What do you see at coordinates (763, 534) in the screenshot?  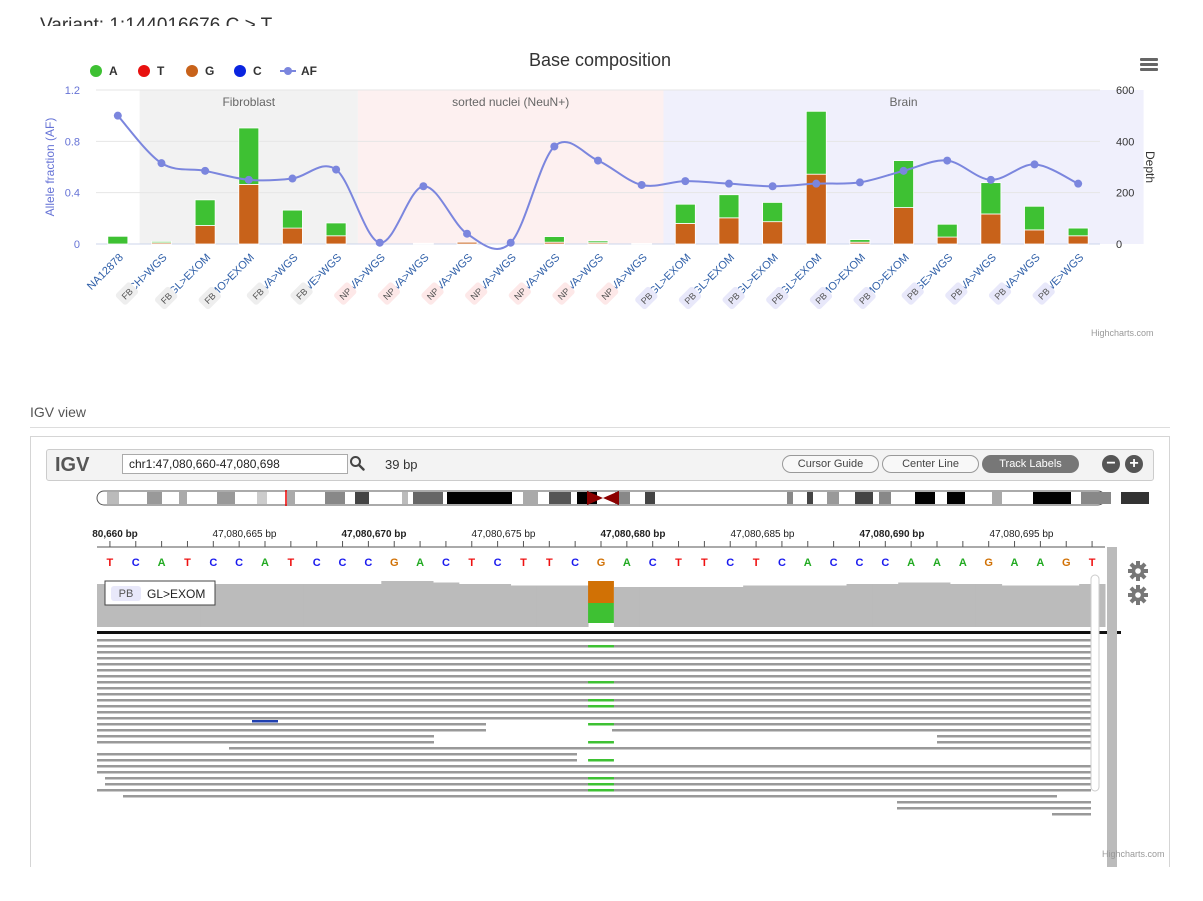 I see `ruler-label: 47,080,685 bp` at bounding box center [763, 534].